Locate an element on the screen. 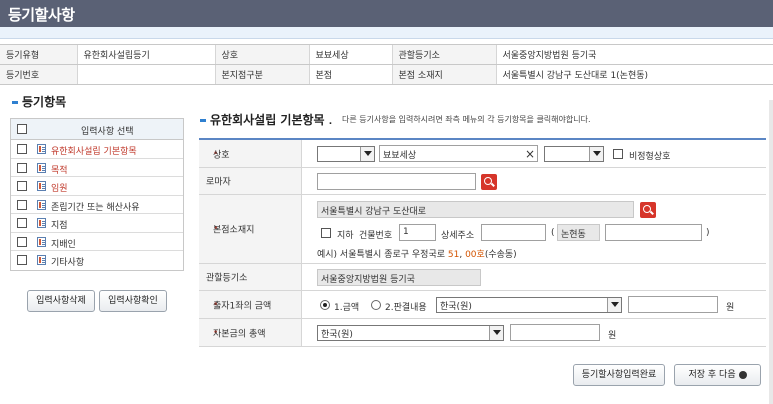 This screenshot has height=404, width=773. list-item-label: 지배인 is located at coordinates (63, 243).